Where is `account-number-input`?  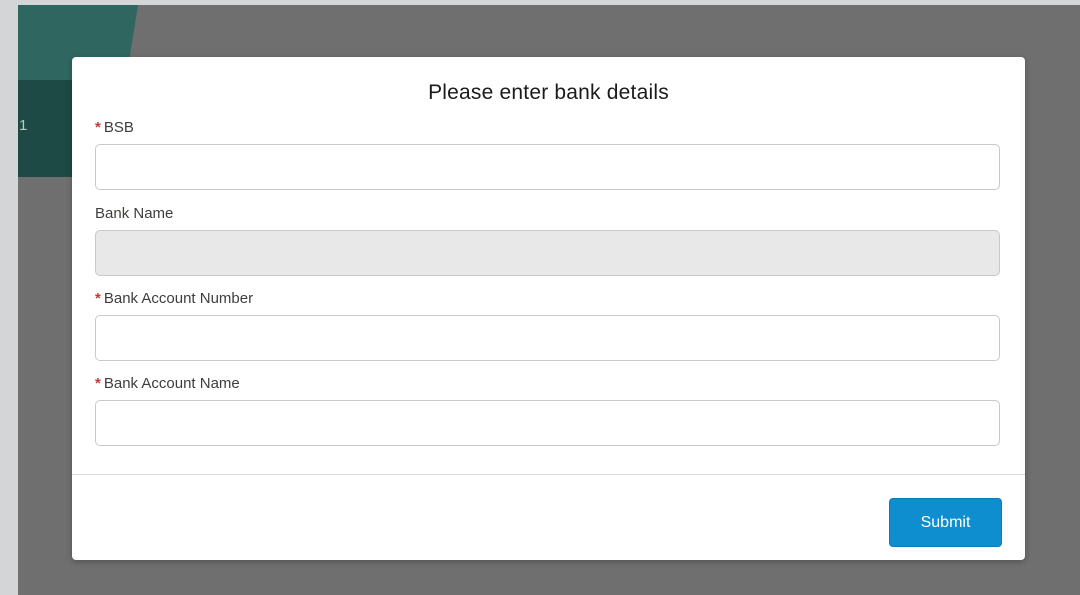 account-number-input is located at coordinates (547, 338).